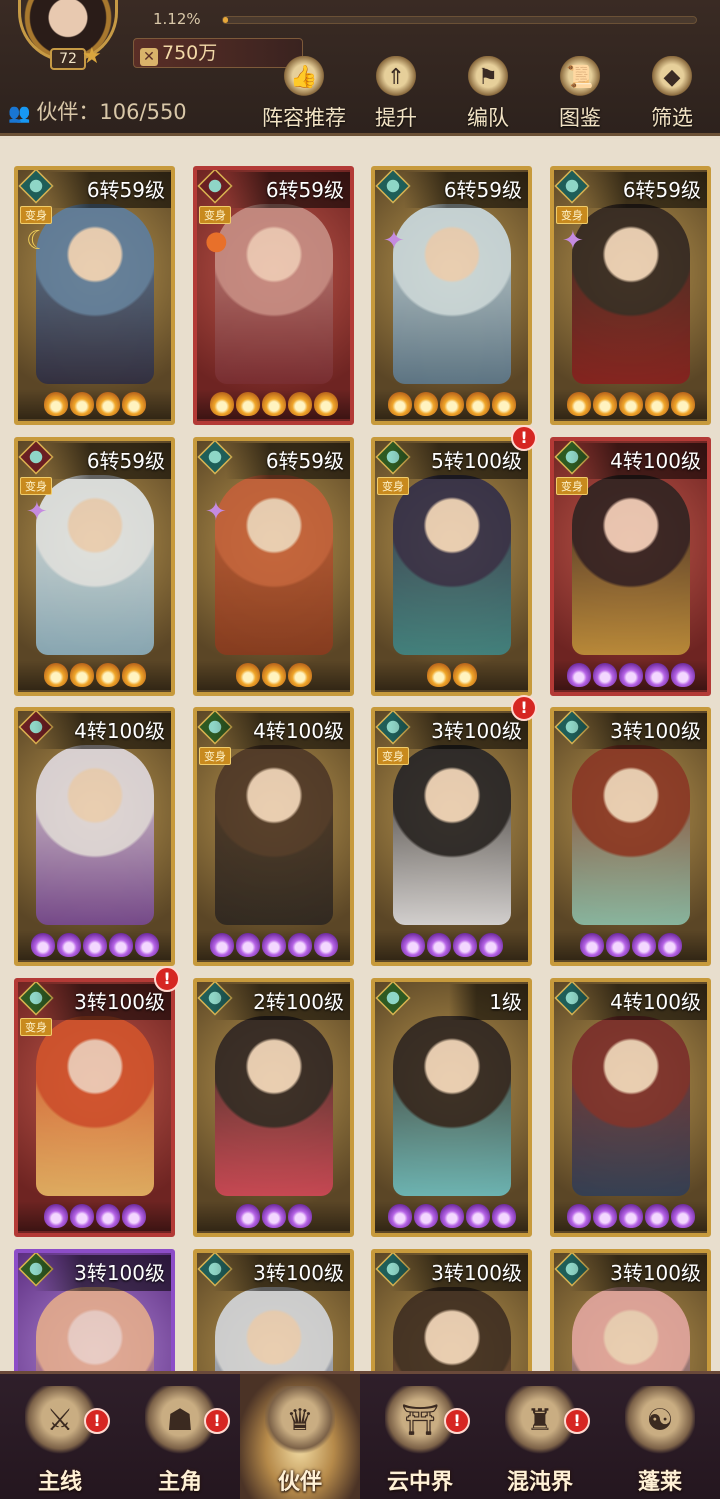  Describe the element at coordinates (580, 95) in the screenshot. I see `menu-codex: 📜 图鉴` at that location.